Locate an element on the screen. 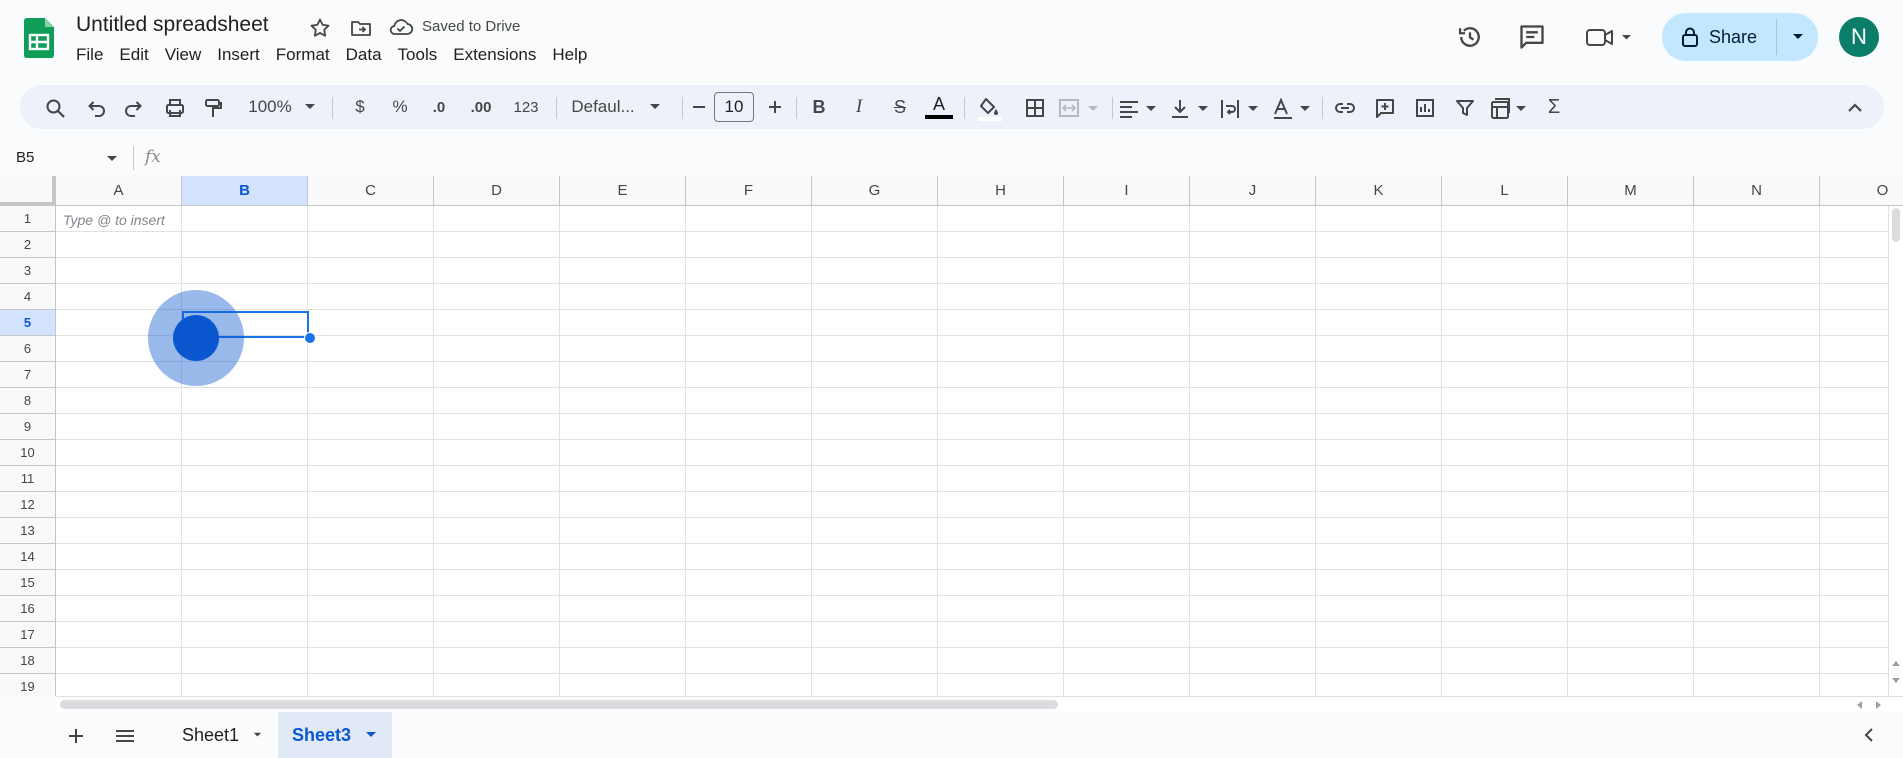 The width and height of the screenshot is (1903, 758). row-header-8: 8 is located at coordinates (28, 401).